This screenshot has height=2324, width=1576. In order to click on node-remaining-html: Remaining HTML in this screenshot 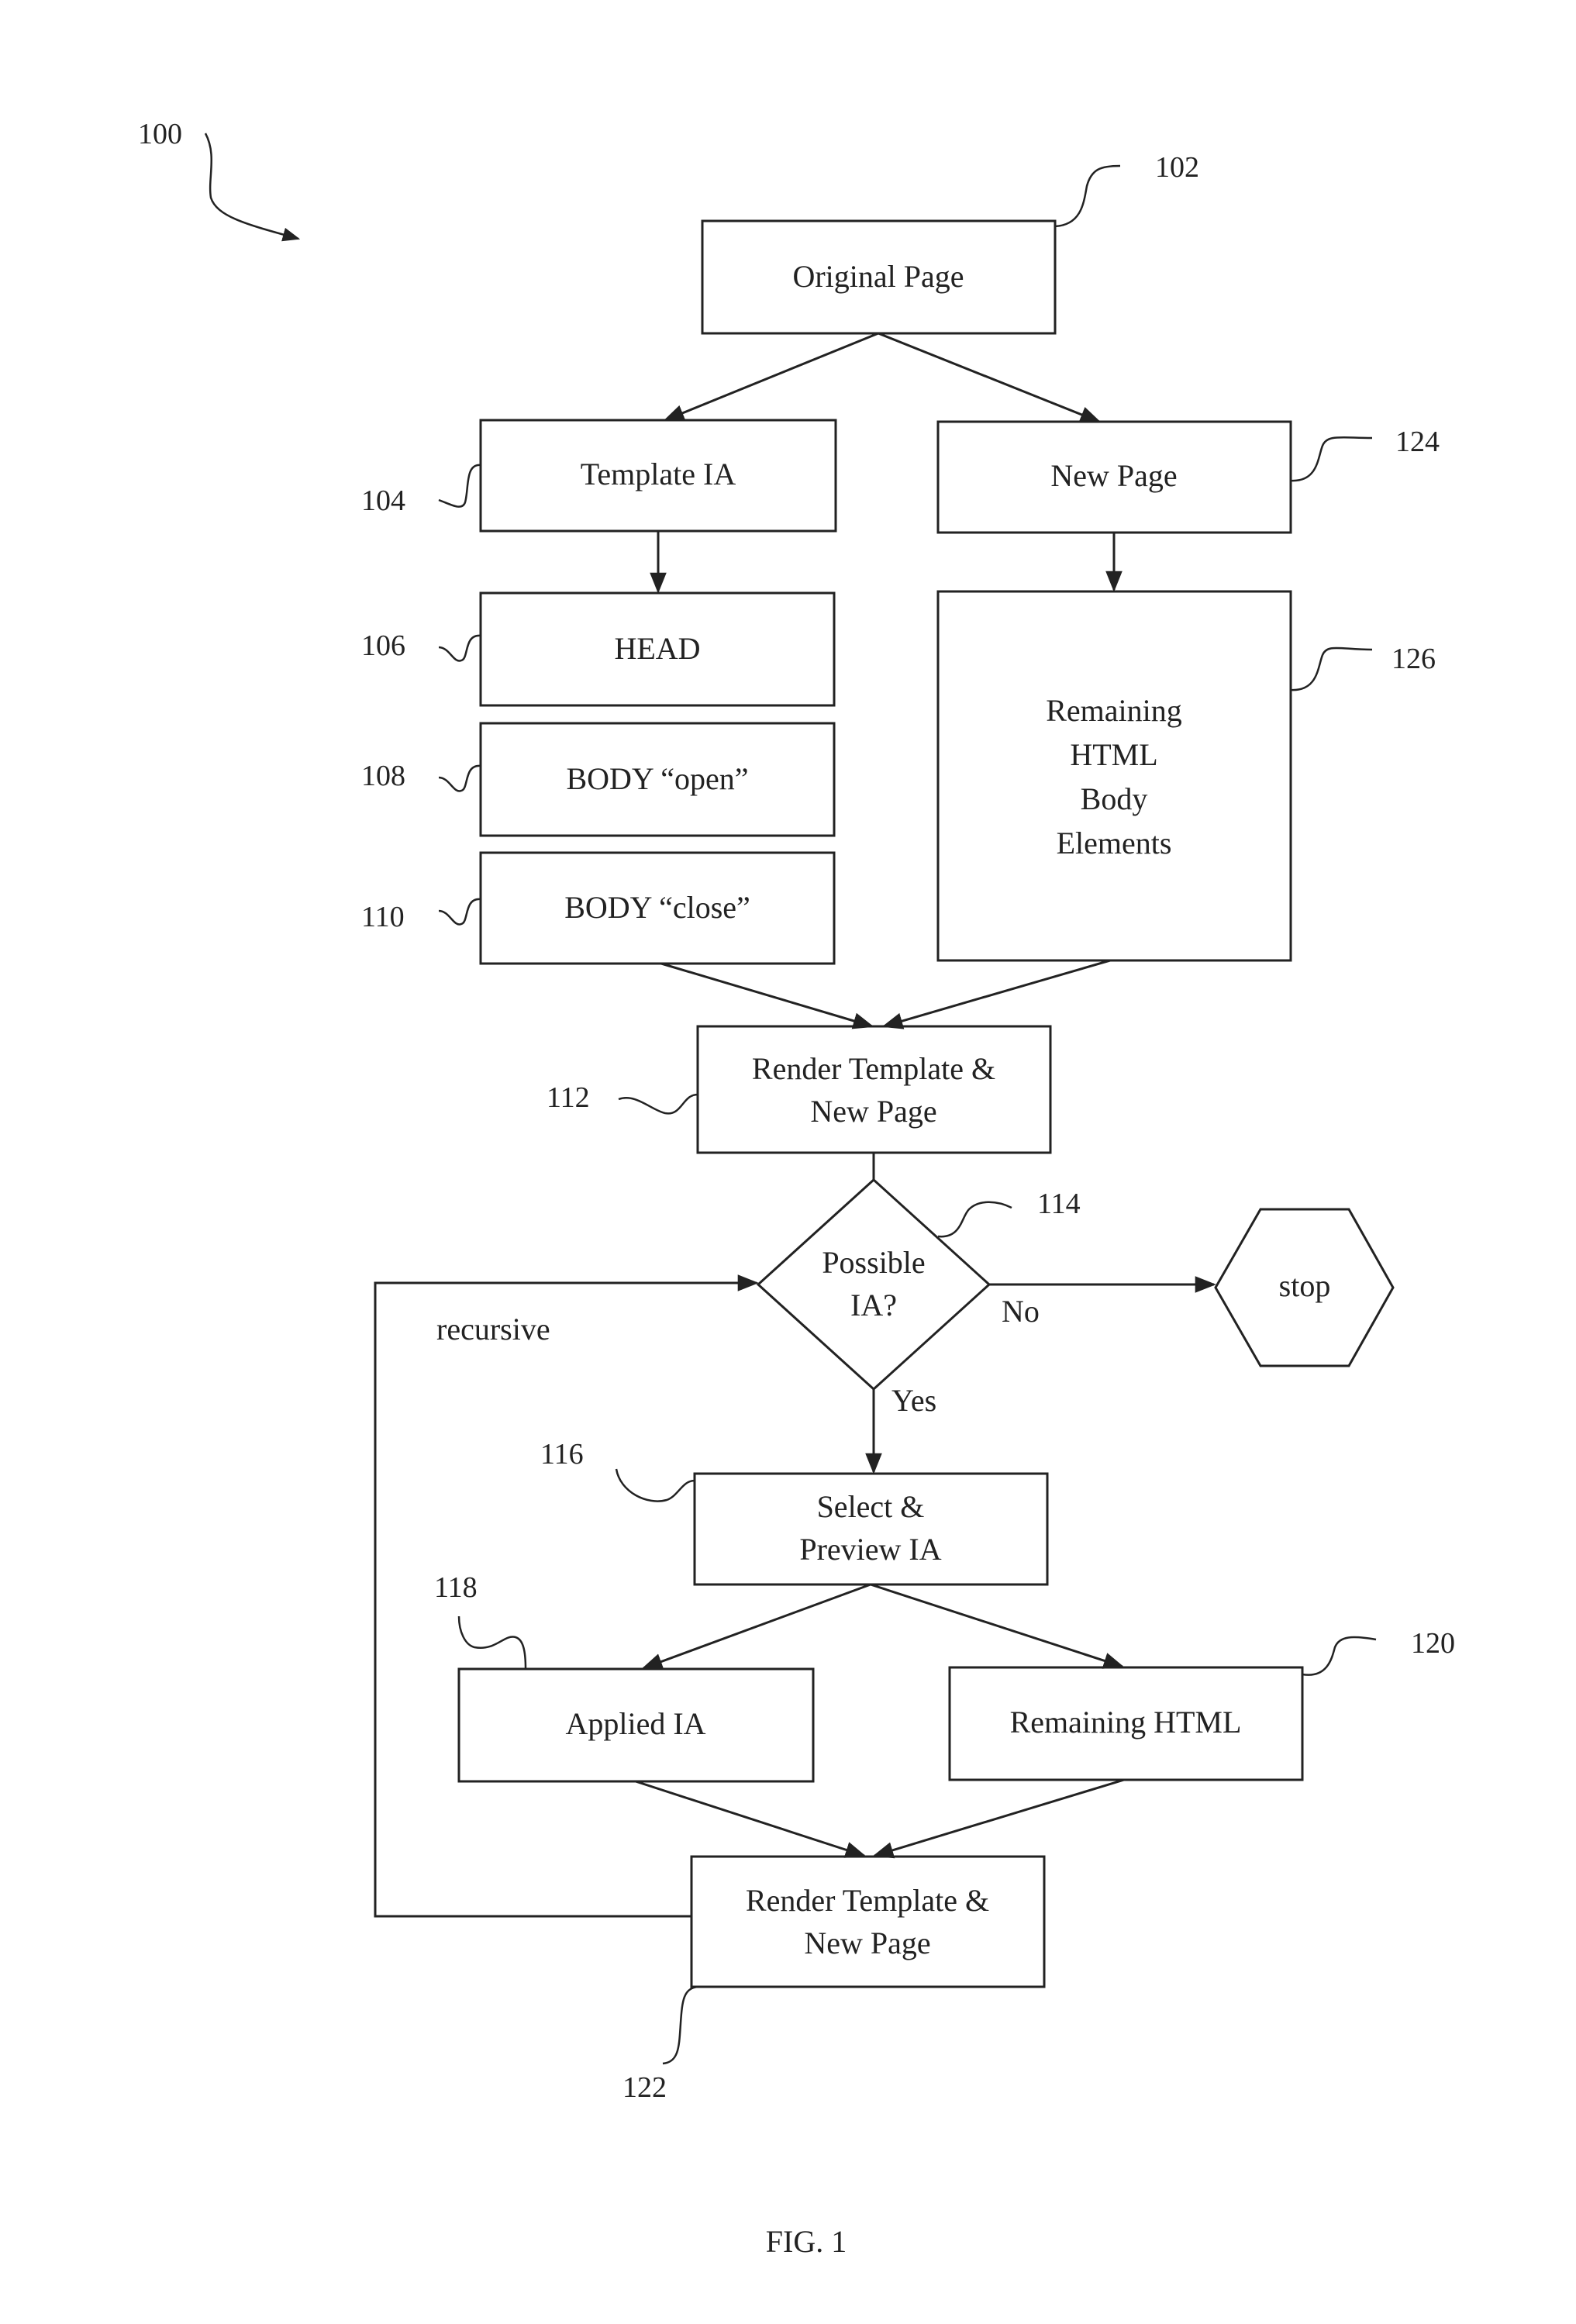, I will do `click(1126, 1723)`.